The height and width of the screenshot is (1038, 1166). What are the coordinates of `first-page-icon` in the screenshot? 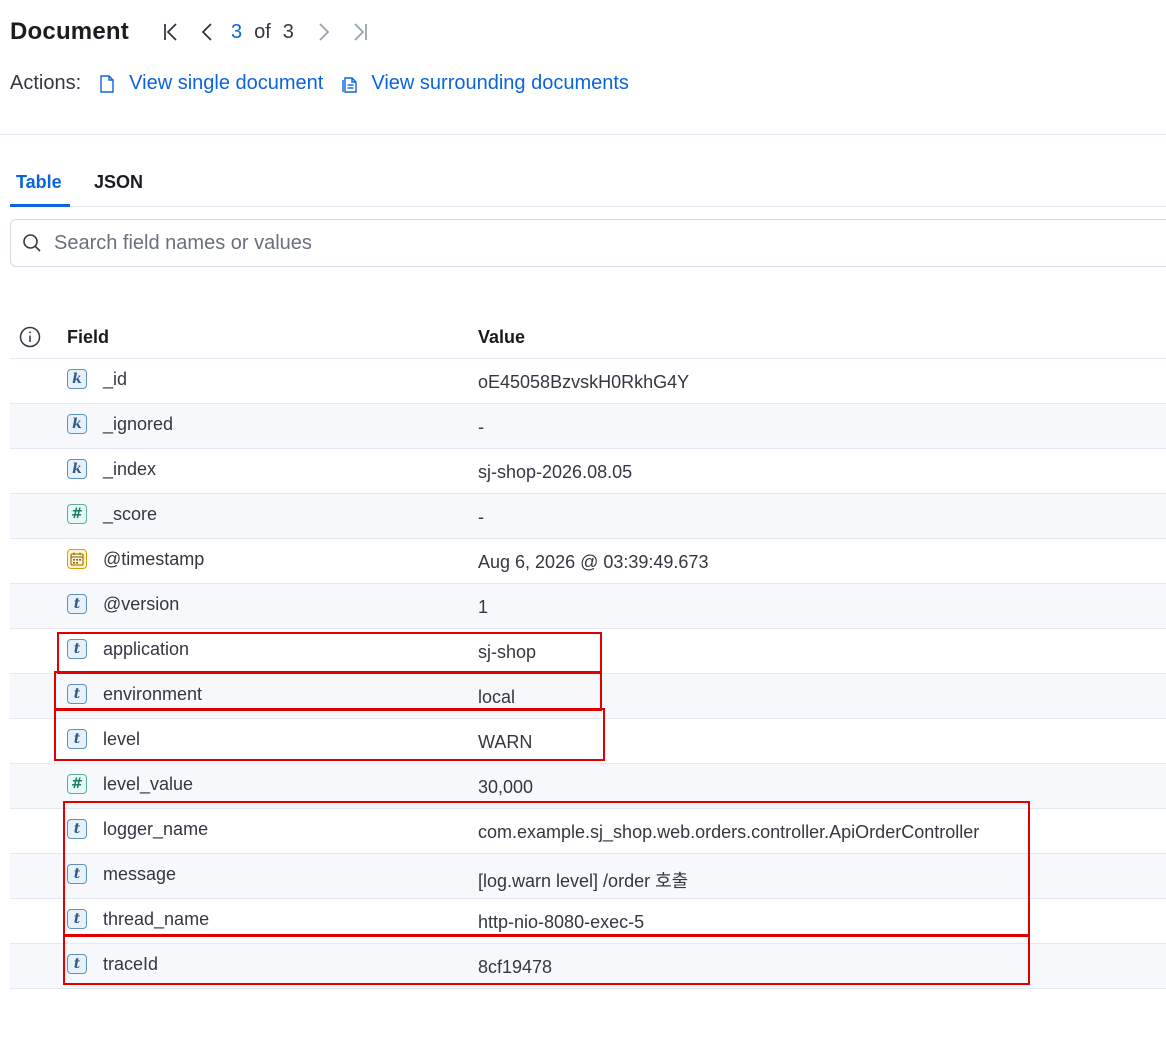 It's located at (170, 32).